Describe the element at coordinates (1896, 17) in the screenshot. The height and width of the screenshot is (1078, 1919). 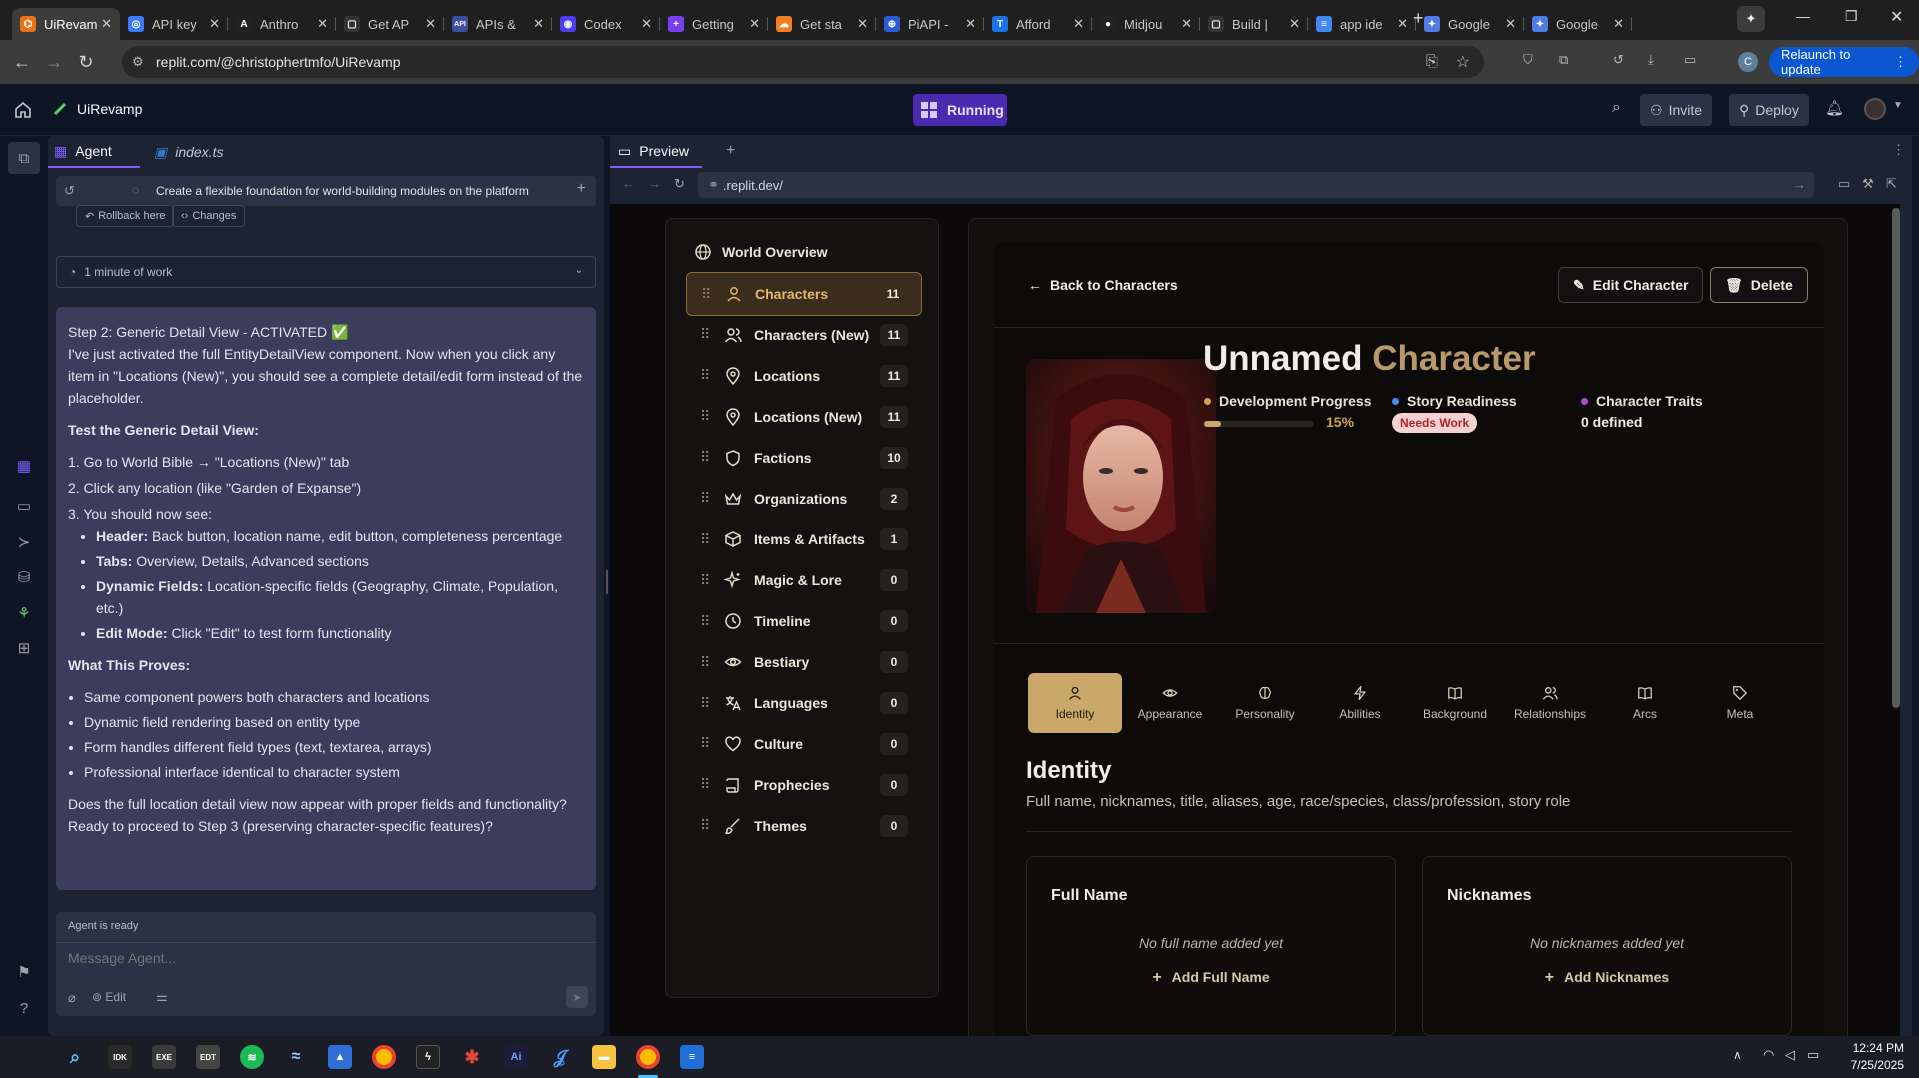
I see `close-window-button: ✕` at that location.